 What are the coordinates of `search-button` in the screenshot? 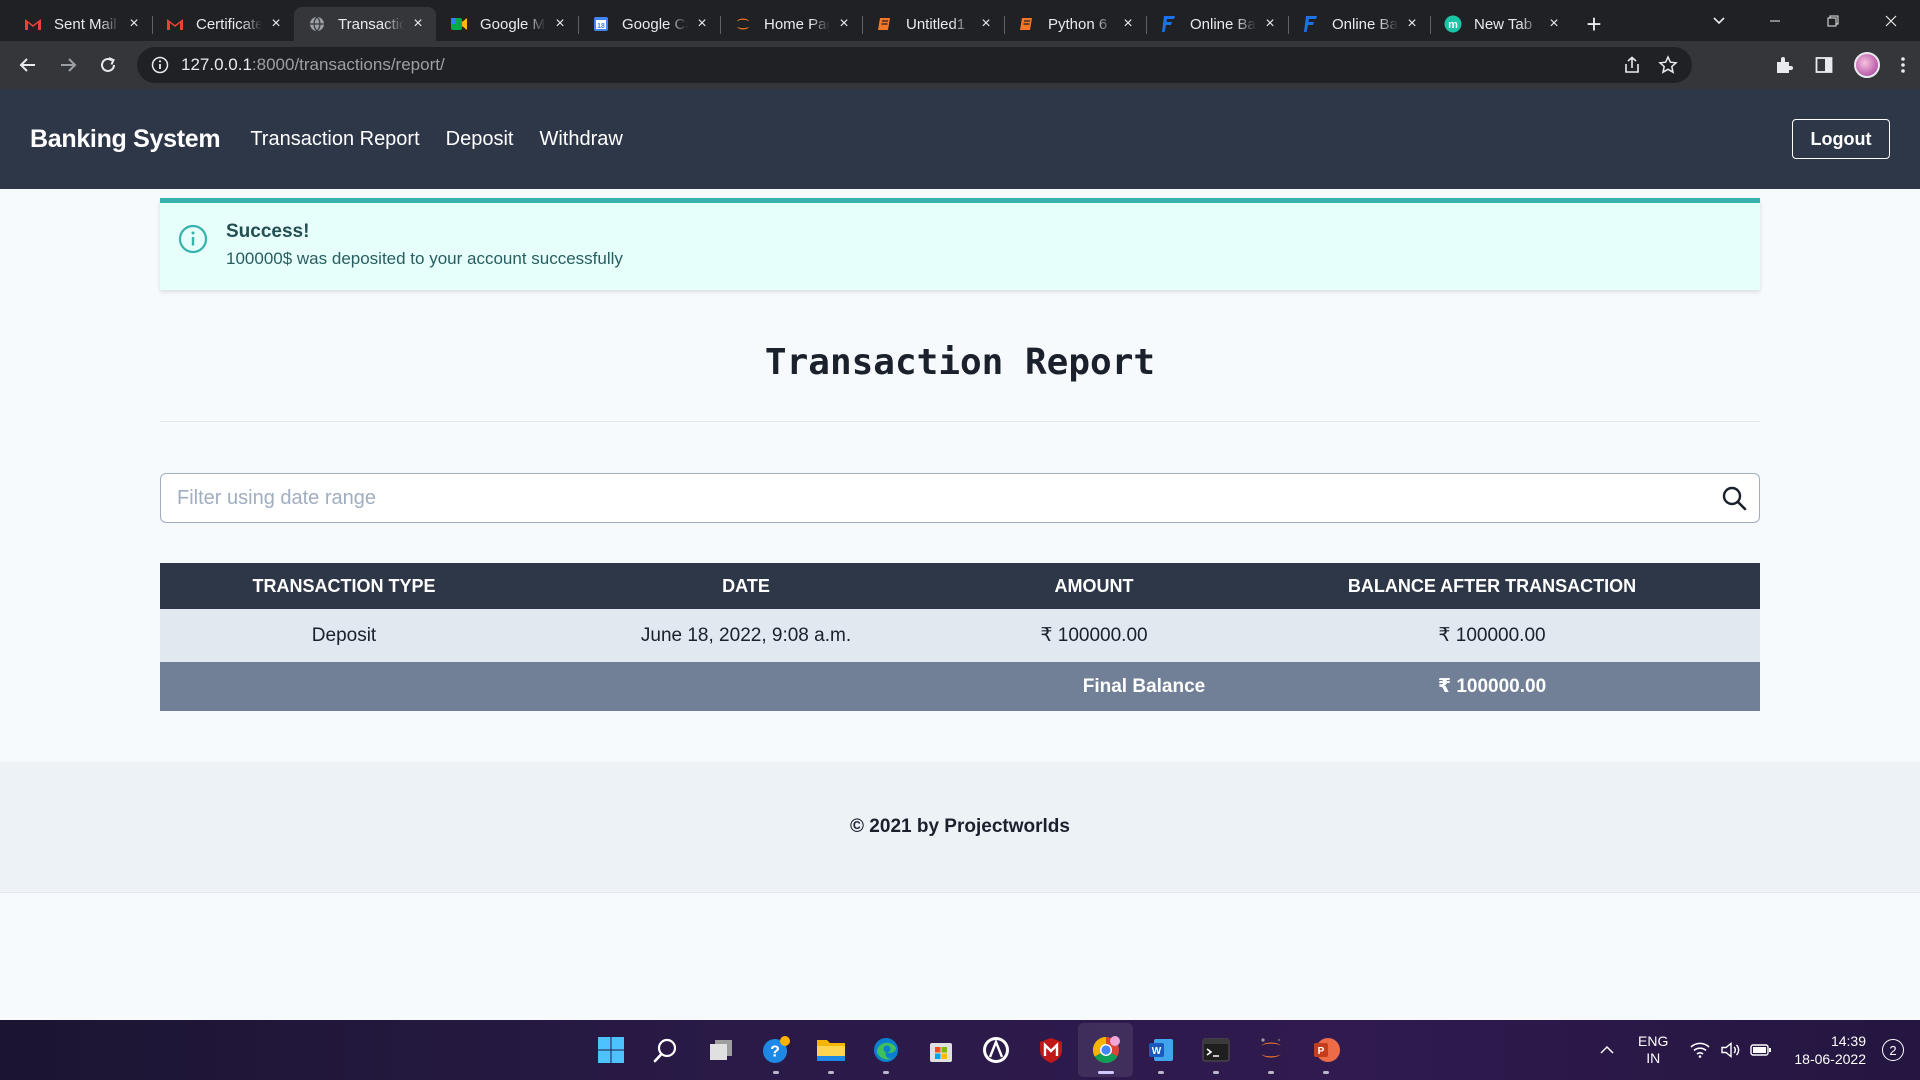 It's located at (1734, 498).